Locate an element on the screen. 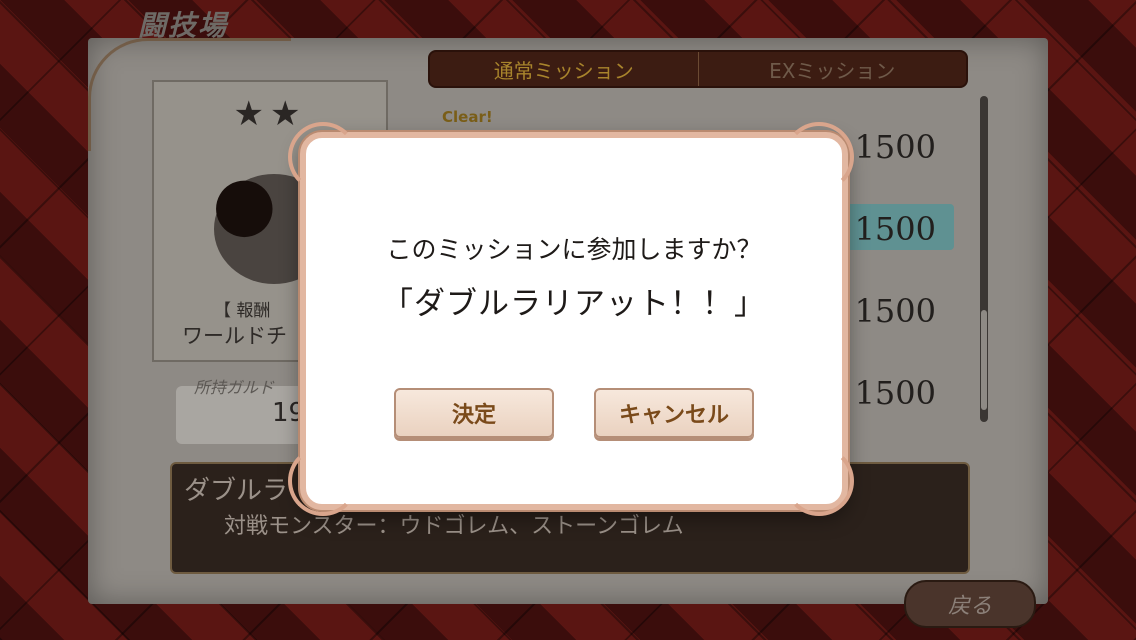 This screenshot has height=640, width=1136. cancel-button: キャンセル is located at coordinates (674, 413).